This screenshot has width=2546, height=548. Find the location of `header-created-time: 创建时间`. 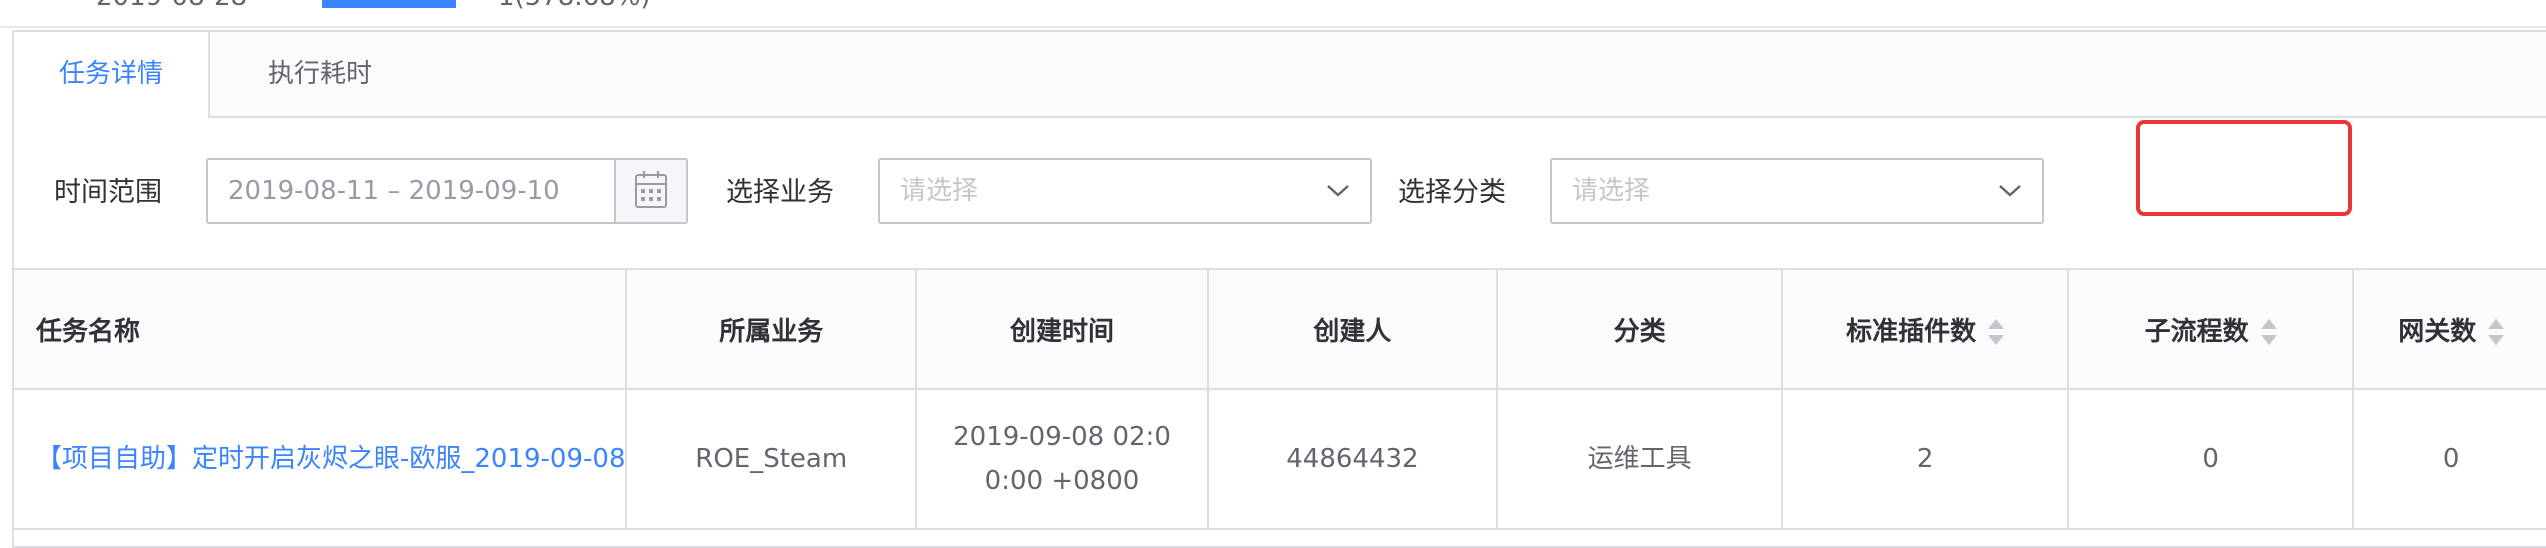

header-created-time: 创建时间 is located at coordinates (1062, 330).